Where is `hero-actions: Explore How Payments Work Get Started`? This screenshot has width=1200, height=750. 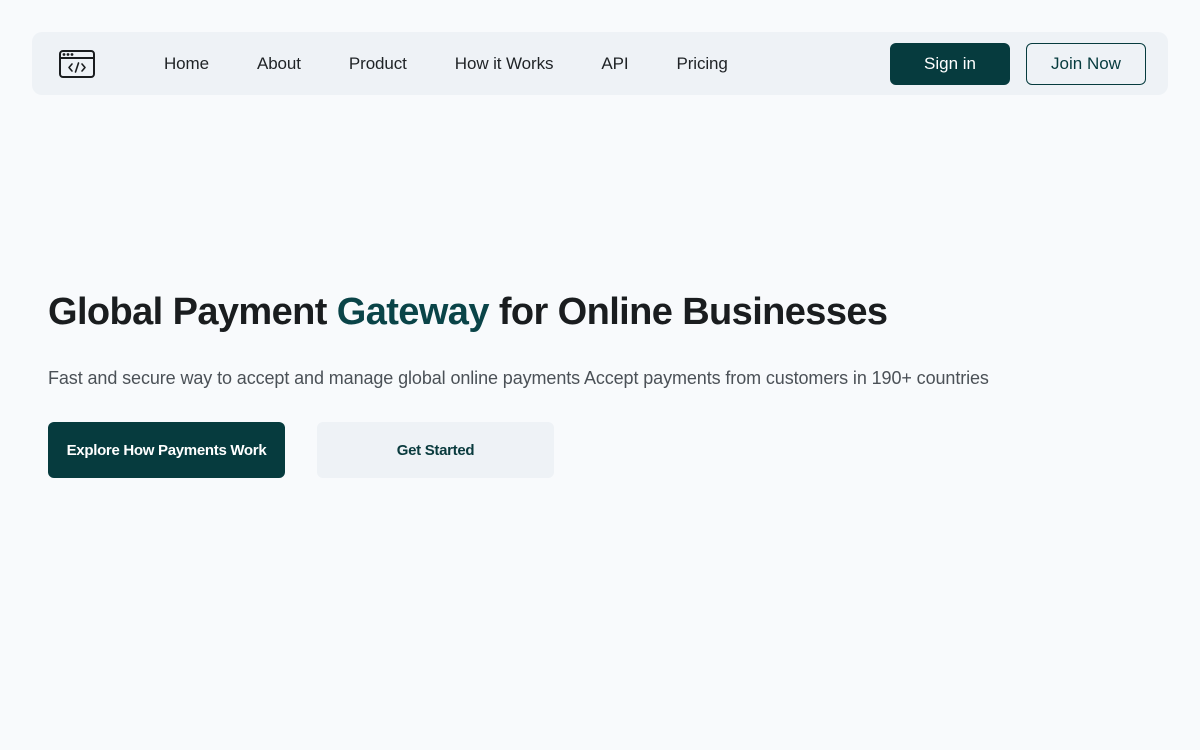
hero-actions: Explore How Payments Work Get Started is located at coordinates (598, 450).